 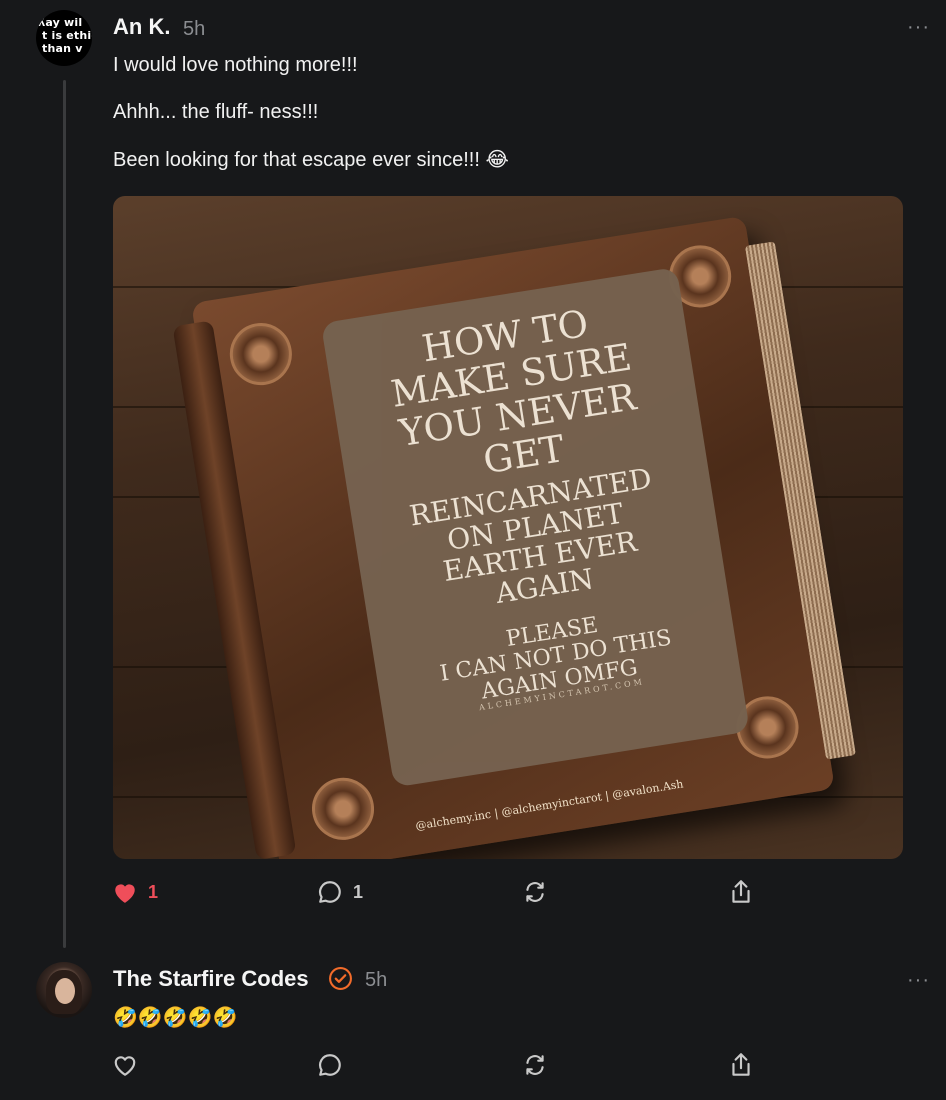 I want to click on reply-text: 🤣🤣🤣🤣🤣, so click(x=175, y=1017).